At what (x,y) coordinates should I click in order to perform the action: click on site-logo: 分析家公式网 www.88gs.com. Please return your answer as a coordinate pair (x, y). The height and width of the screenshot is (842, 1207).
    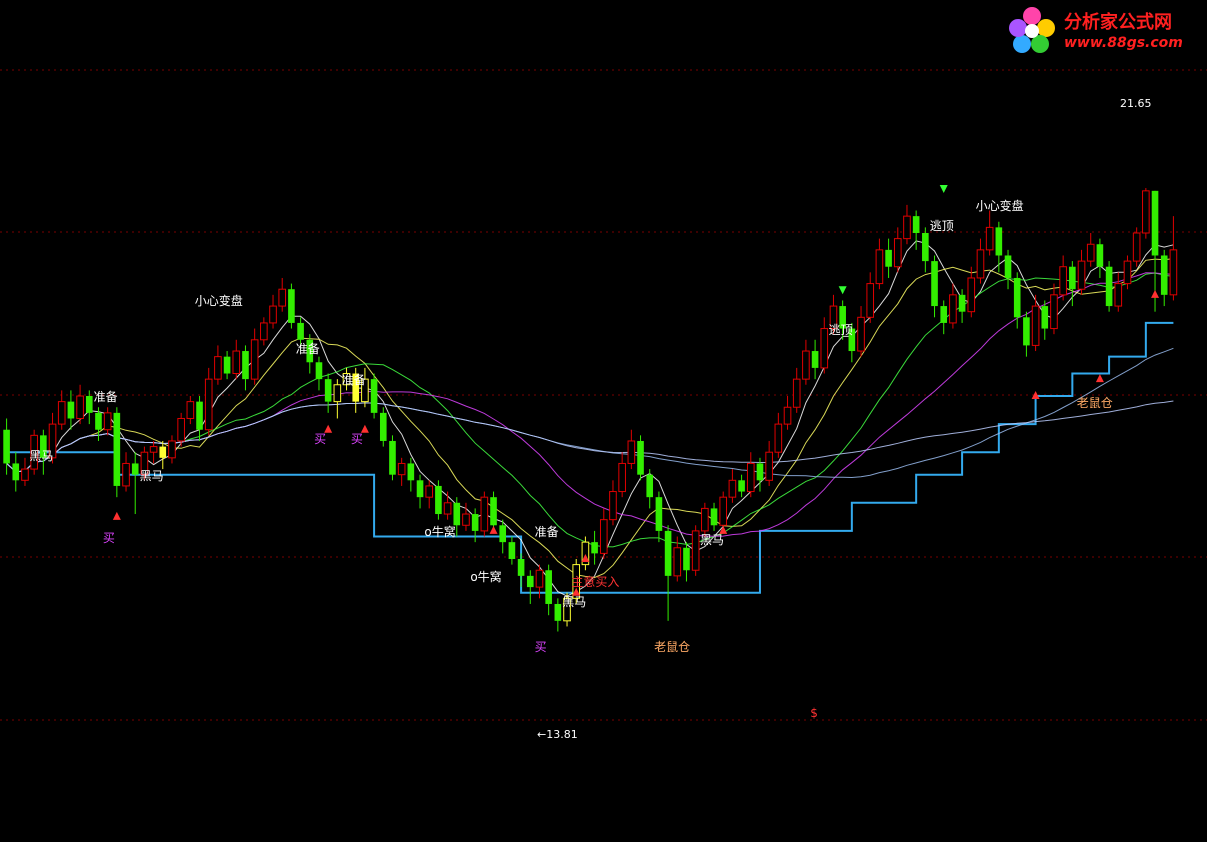
    Looking at the image, I should click on (1105, 30).